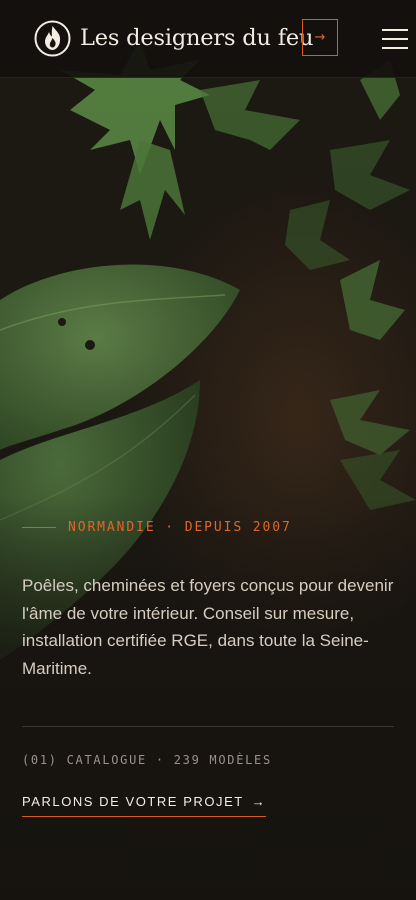 The image size is (416, 900). What do you see at coordinates (52, 38) in the screenshot?
I see `flame-icon` at bounding box center [52, 38].